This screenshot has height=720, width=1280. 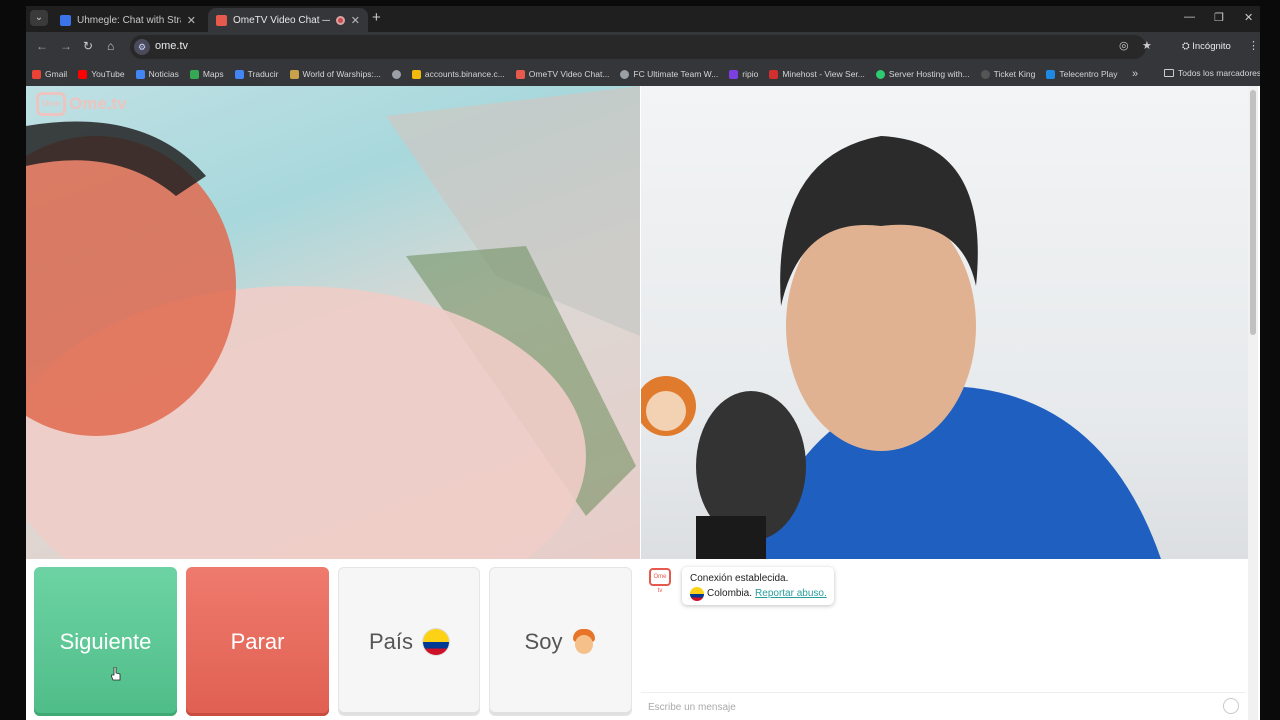 I want to click on server-hosting-icon, so click(x=880, y=74).